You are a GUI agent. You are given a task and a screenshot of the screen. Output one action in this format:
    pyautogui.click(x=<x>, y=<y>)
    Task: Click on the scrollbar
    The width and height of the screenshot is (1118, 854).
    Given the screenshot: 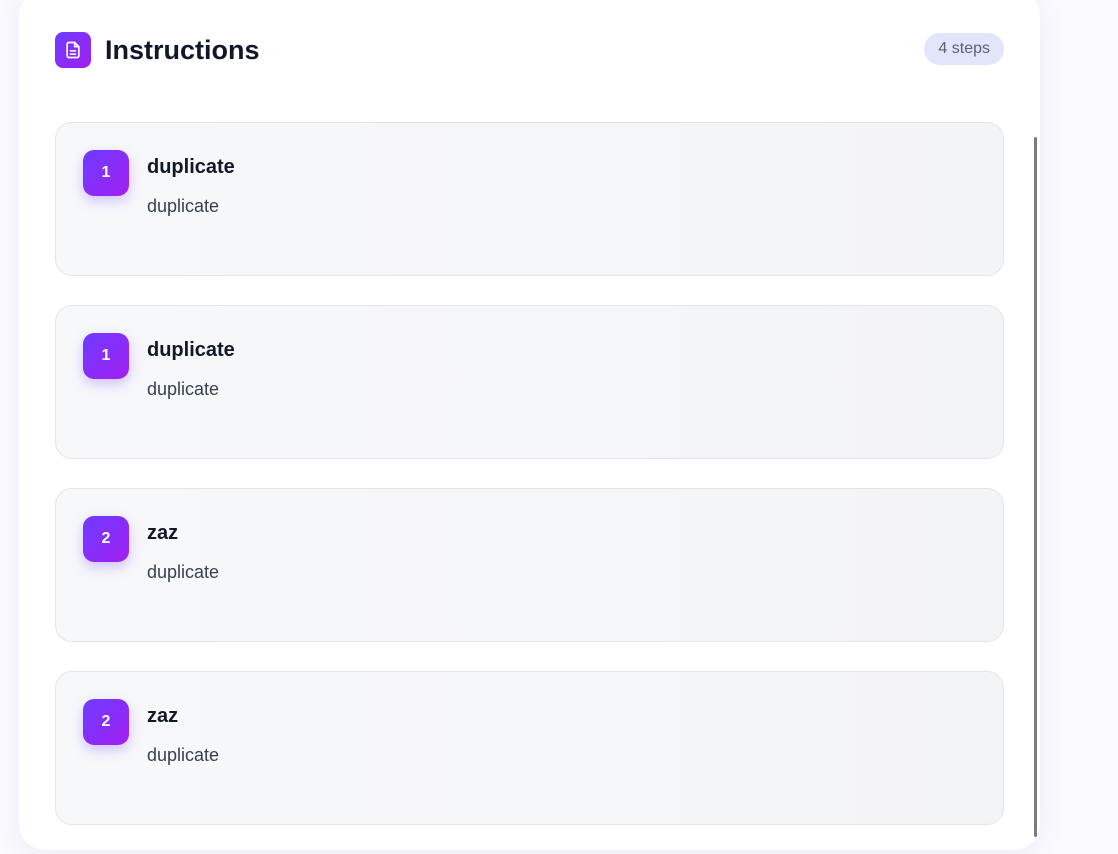 What is the action you would take?
    pyautogui.click(x=1035, y=487)
    